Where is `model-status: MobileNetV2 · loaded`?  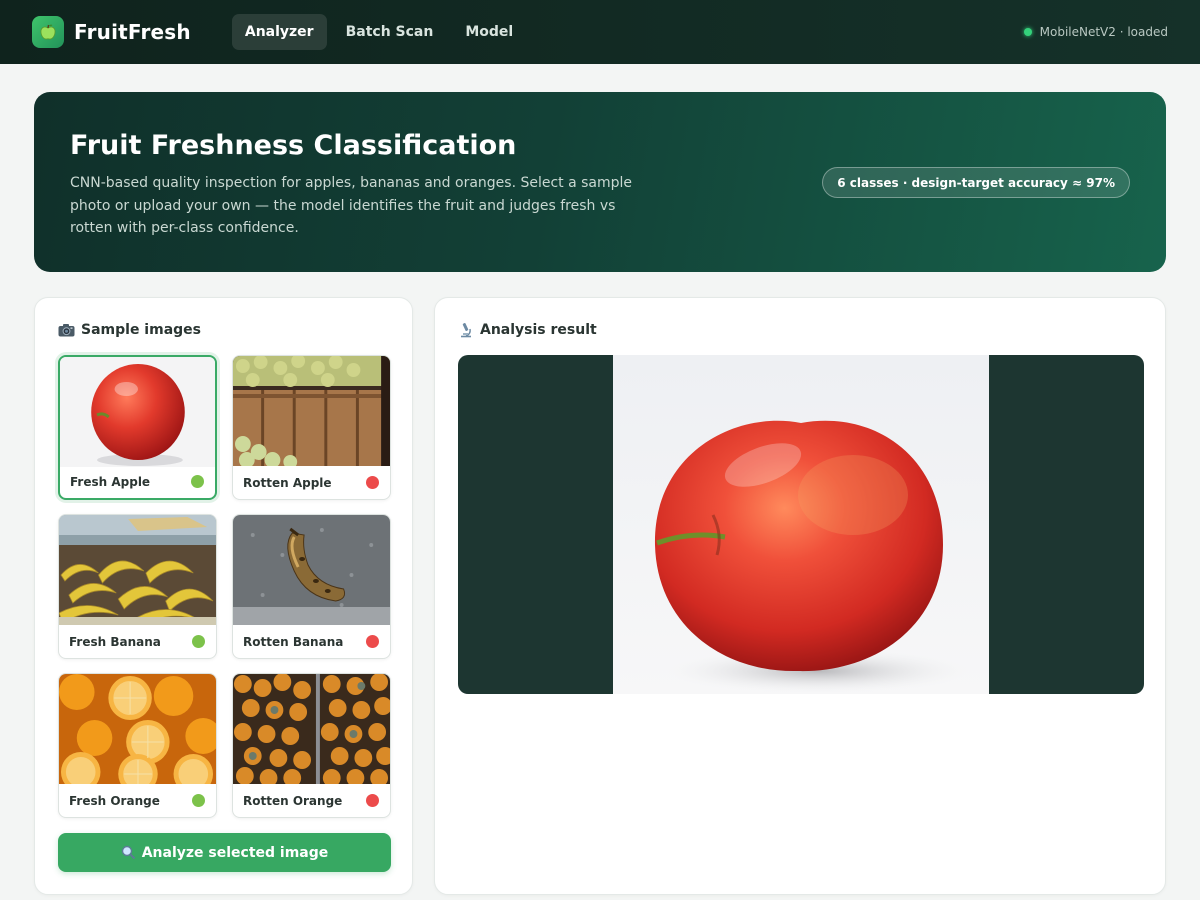
model-status: MobileNetV2 · loaded is located at coordinates (1095, 32).